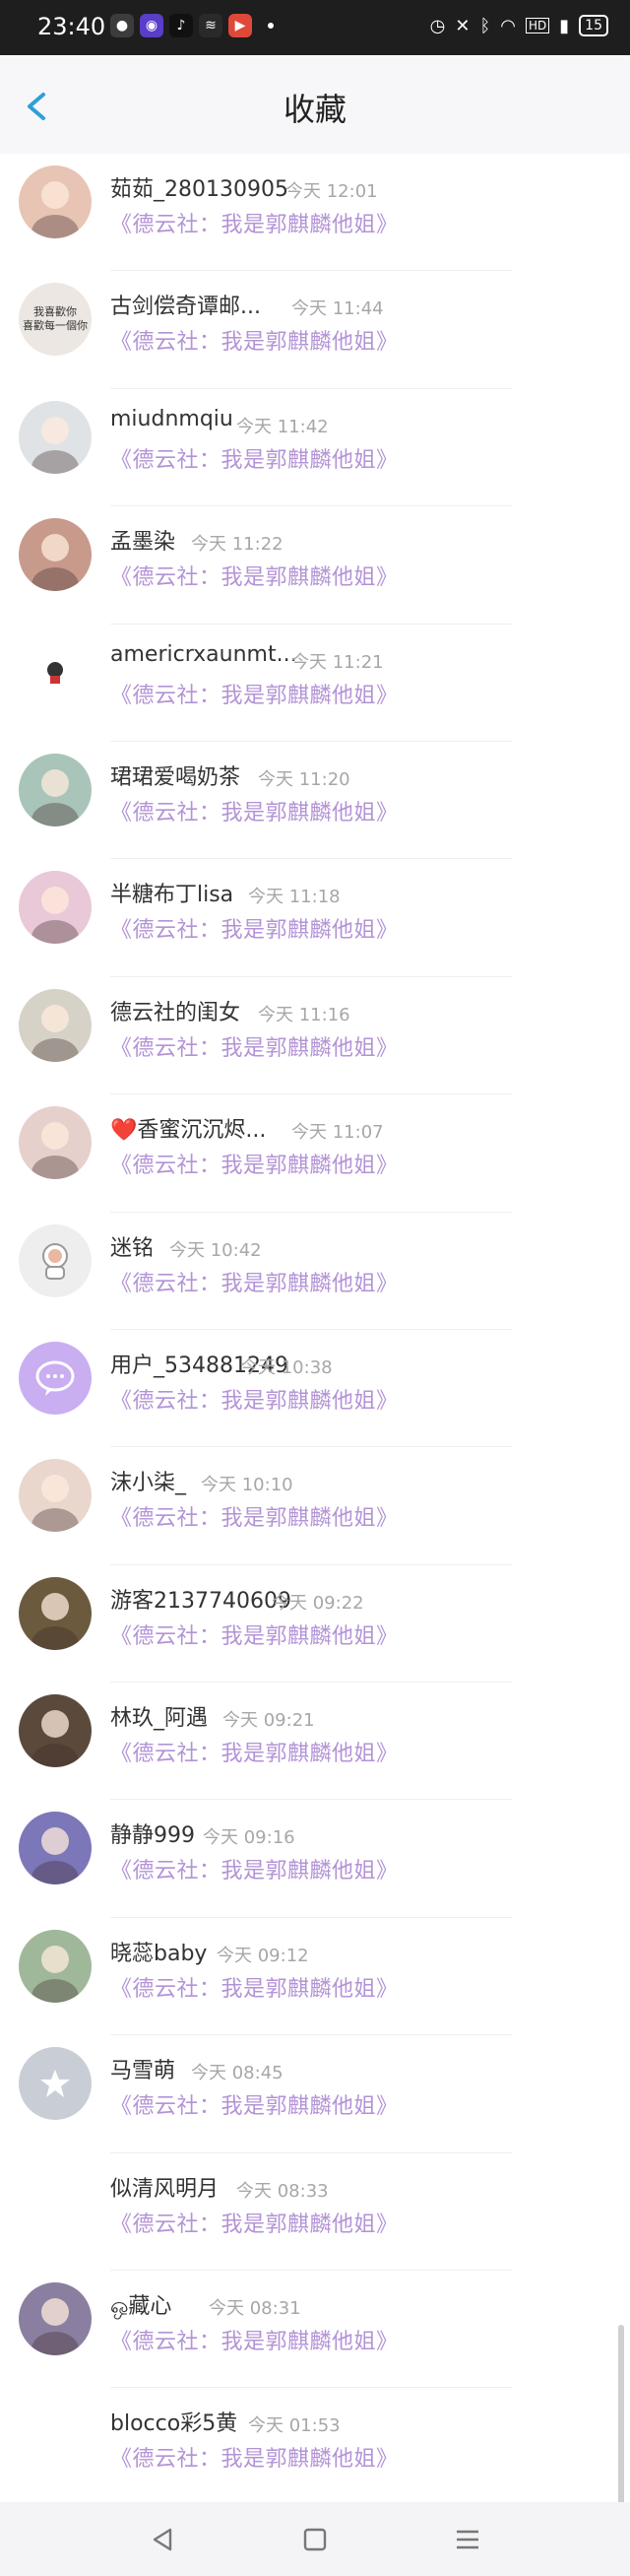 The height and width of the screenshot is (2576, 630). What do you see at coordinates (467, 2540) in the screenshot?
I see `menu-lines-icon` at bounding box center [467, 2540].